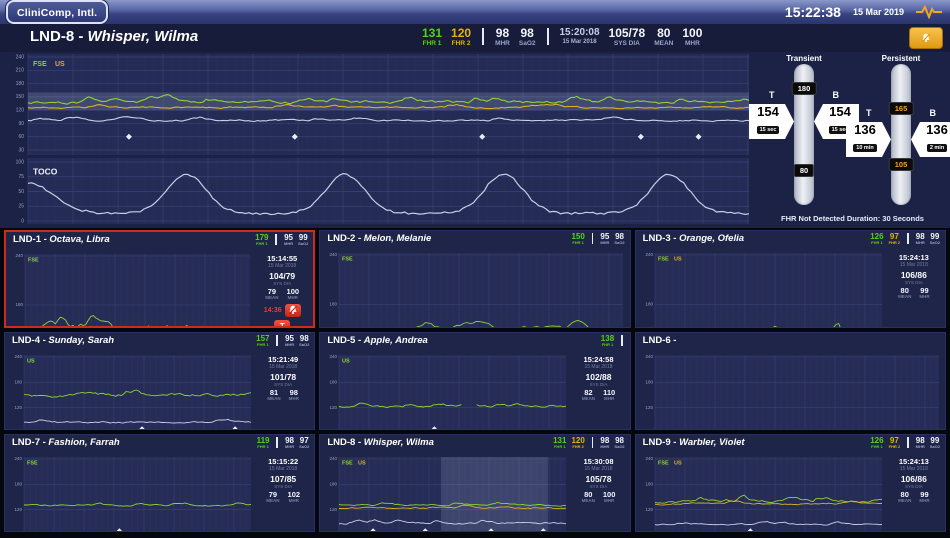  What do you see at coordinates (283, 479) in the screenshot?
I see `blood-pressure-value: 107/85` at bounding box center [283, 479].